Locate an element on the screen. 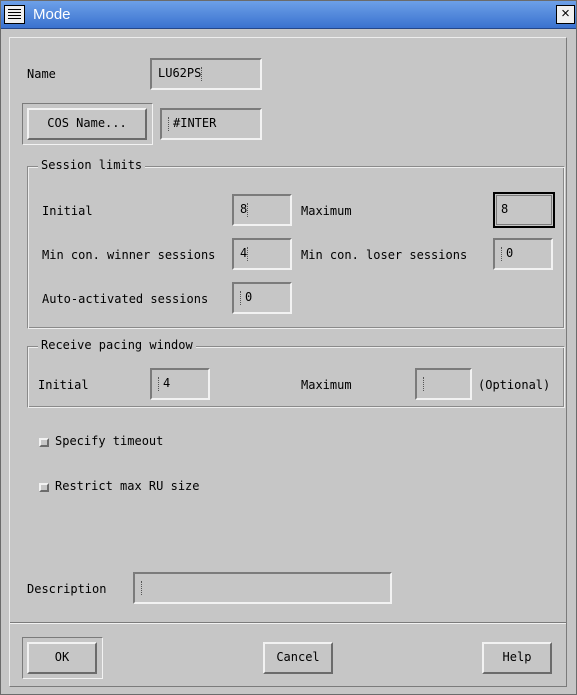 This screenshot has height=695, width=577. button-divider is located at coordinates (288, 623).